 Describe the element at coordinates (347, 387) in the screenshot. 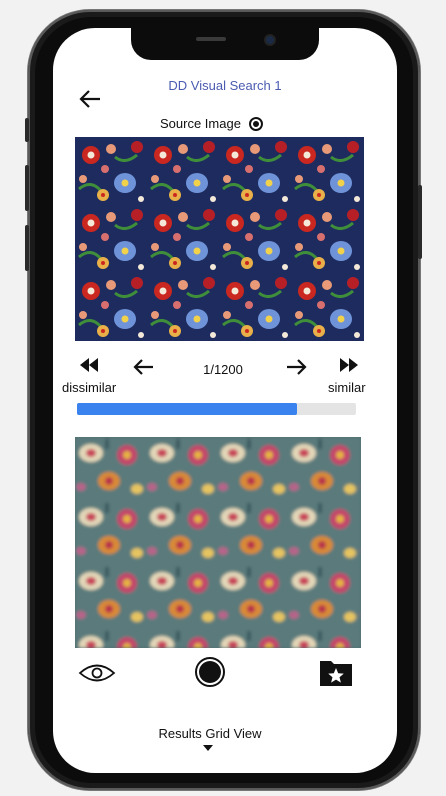

I see `similar-label: similar` at that location.